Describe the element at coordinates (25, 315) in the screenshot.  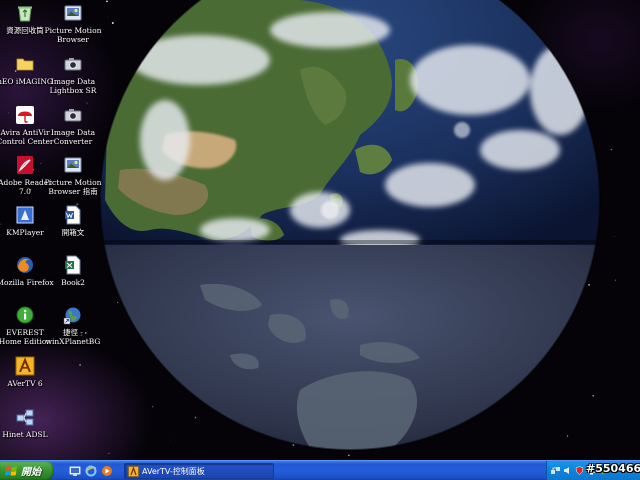
I see `everest-icon` at that location.